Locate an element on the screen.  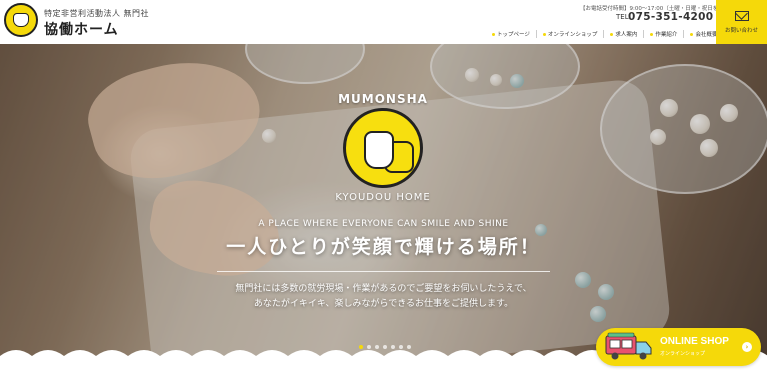
hand-icon is located at coordinates (379, 150).